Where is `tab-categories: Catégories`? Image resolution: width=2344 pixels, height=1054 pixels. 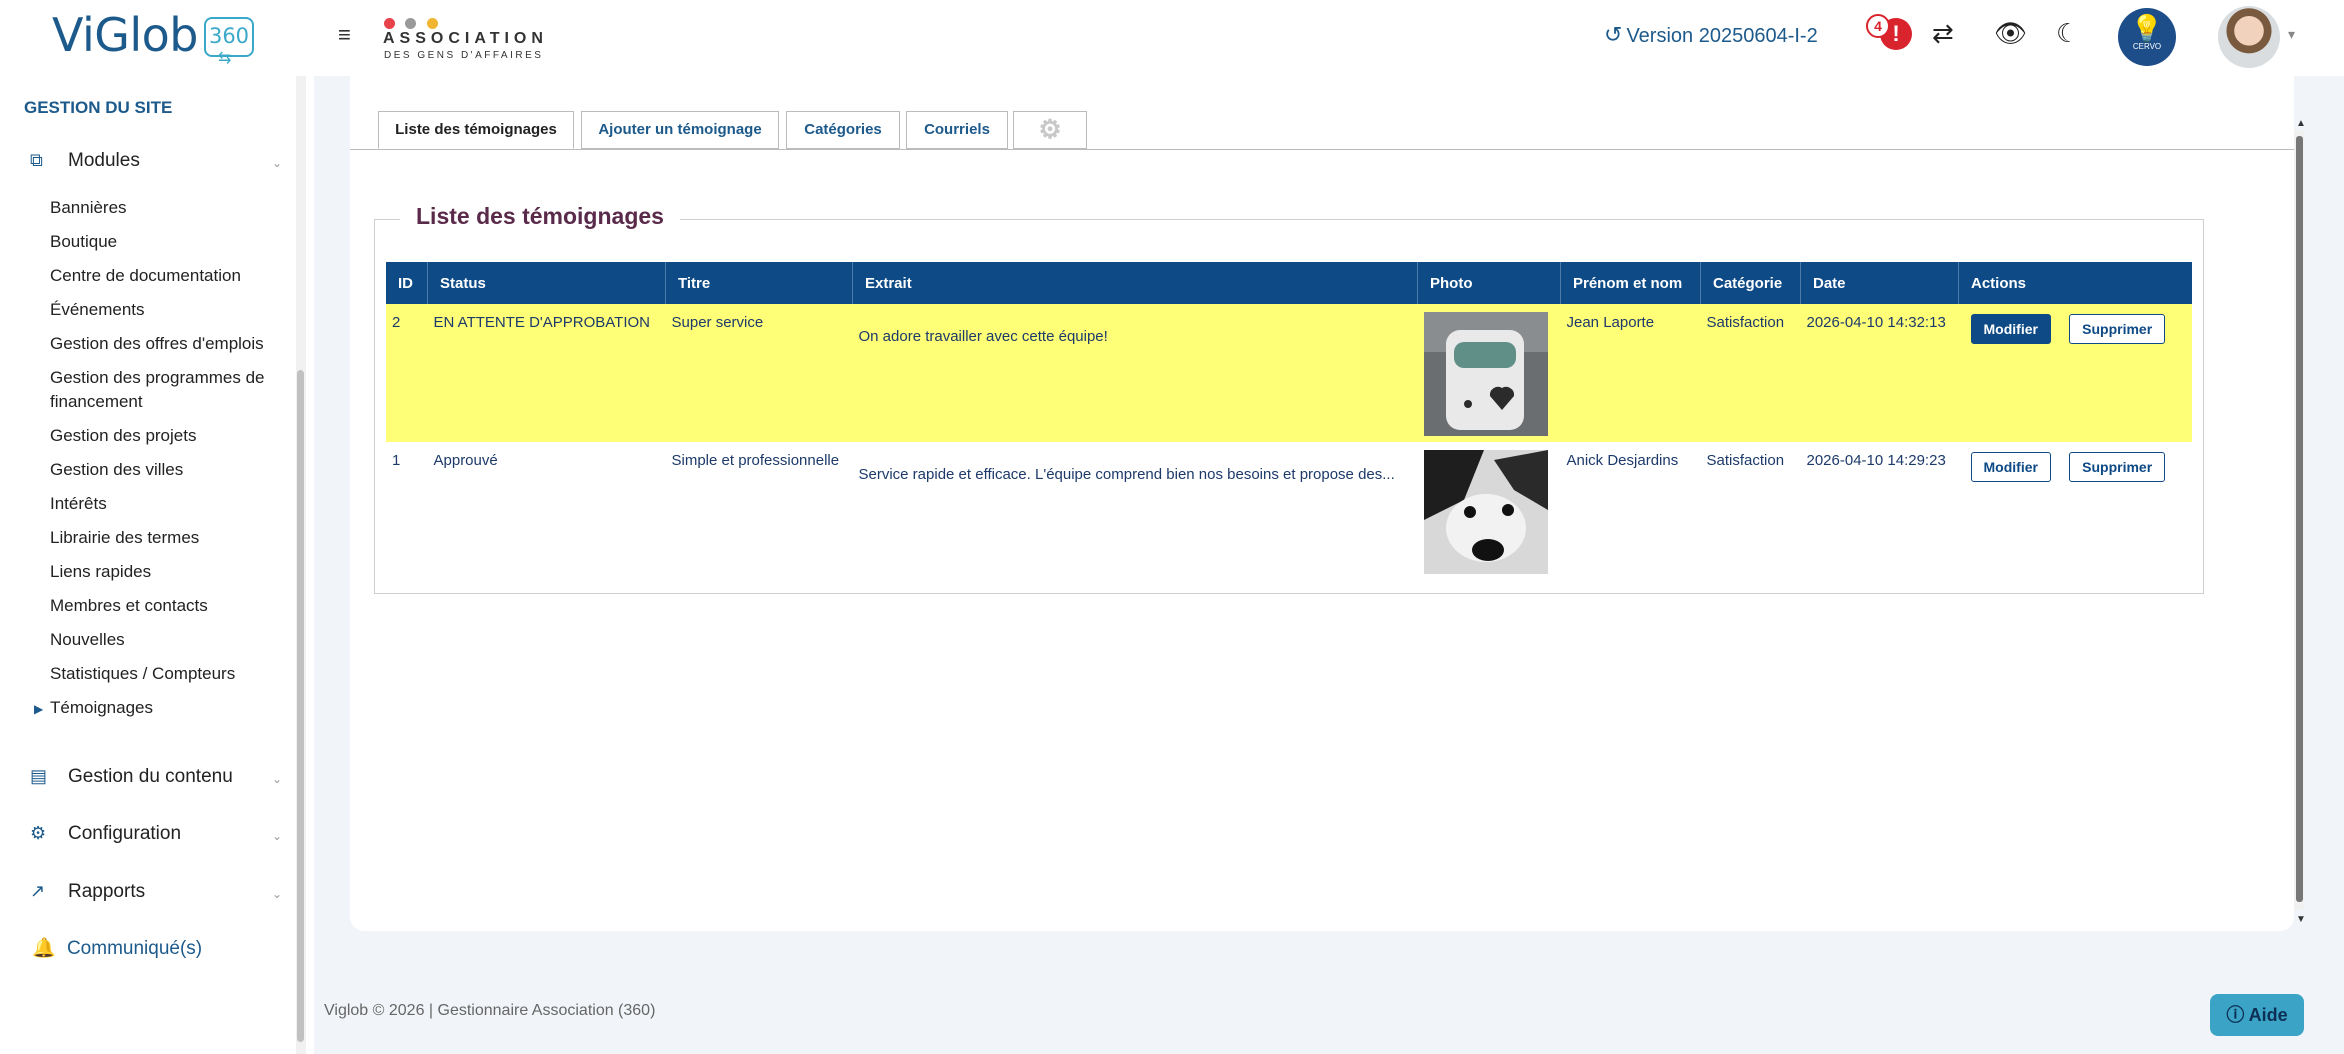 tab-categories: Catégories is located at coordinates (843, 130).